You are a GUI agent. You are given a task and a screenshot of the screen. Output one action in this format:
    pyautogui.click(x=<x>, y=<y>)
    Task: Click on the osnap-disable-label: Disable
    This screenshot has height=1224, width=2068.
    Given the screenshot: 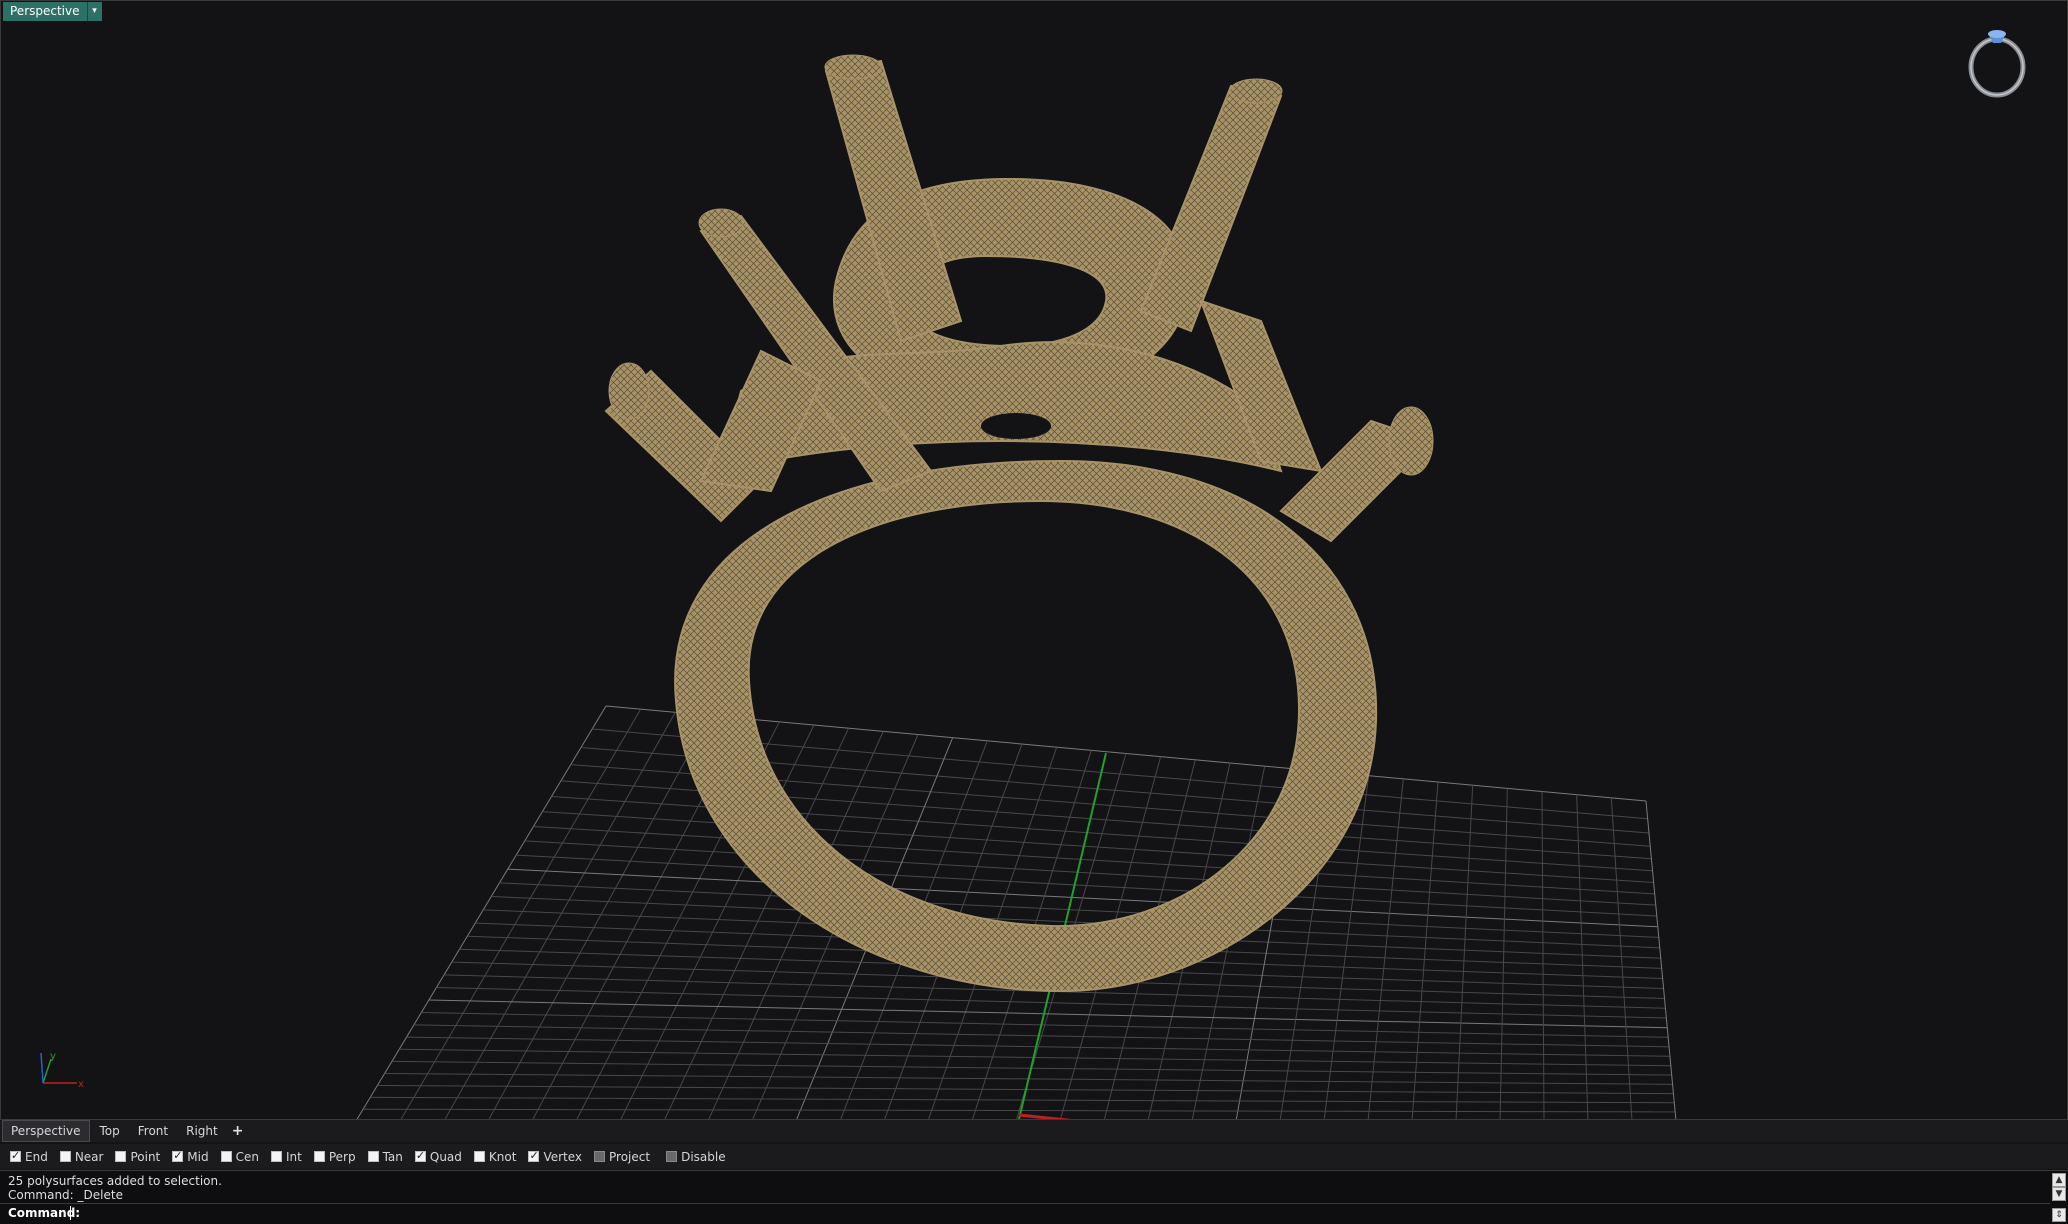 What is the action you would take?
    pyautogui.click(x=703, y=1156)
    